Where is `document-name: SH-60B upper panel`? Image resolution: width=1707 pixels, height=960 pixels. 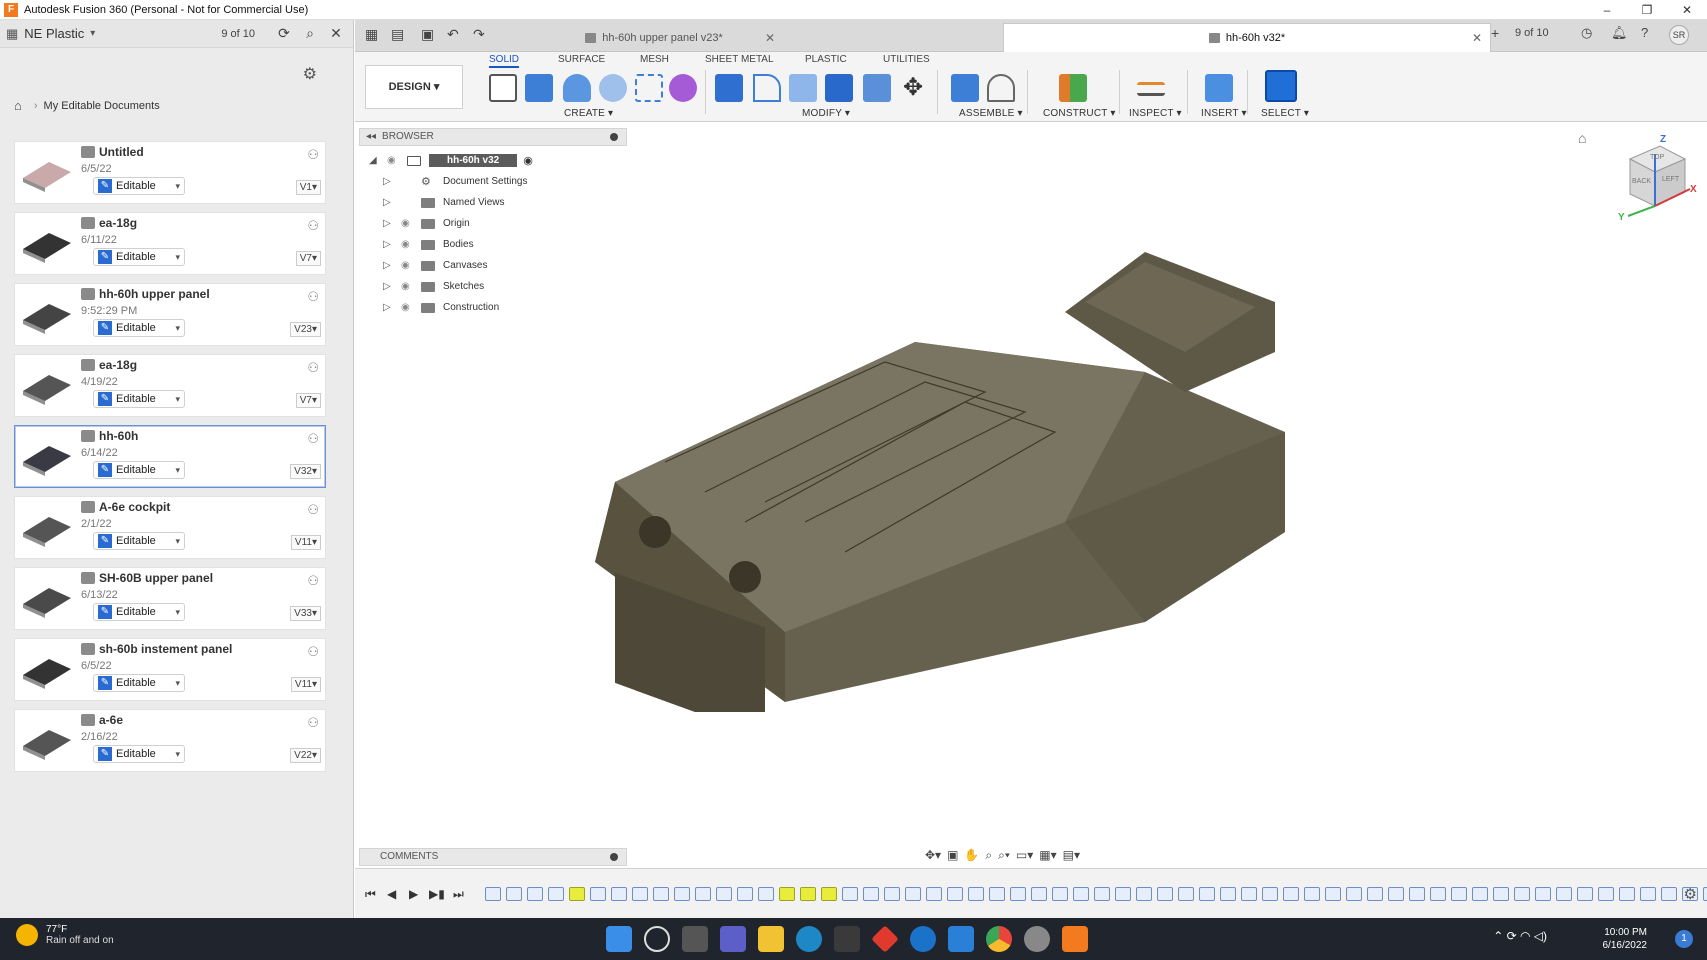
document-name: SH-60B upper panel is located at coordinates (156, 578).